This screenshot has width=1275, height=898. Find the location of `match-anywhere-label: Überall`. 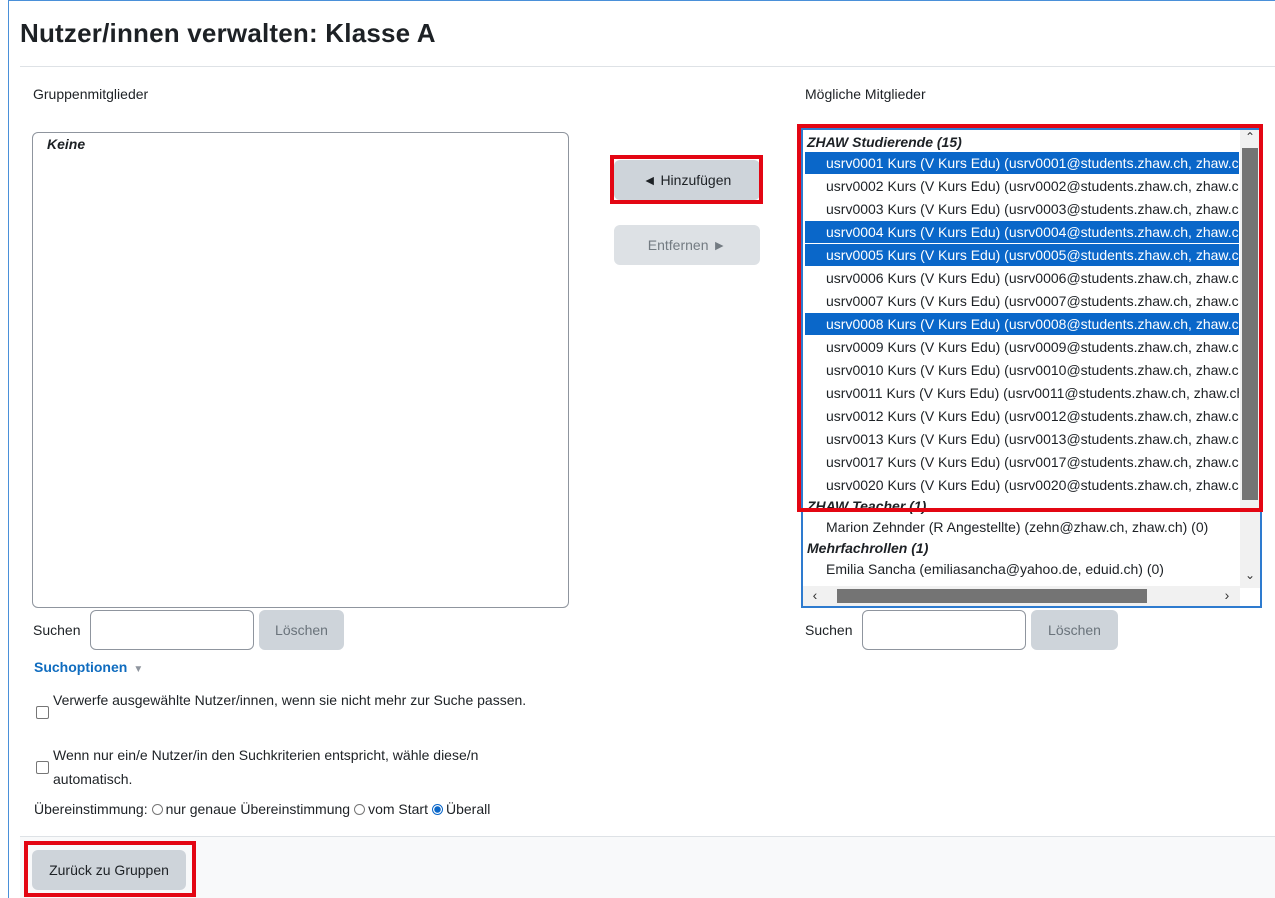

match-anywhere-label: Überall is located at coordinates (468, 809).